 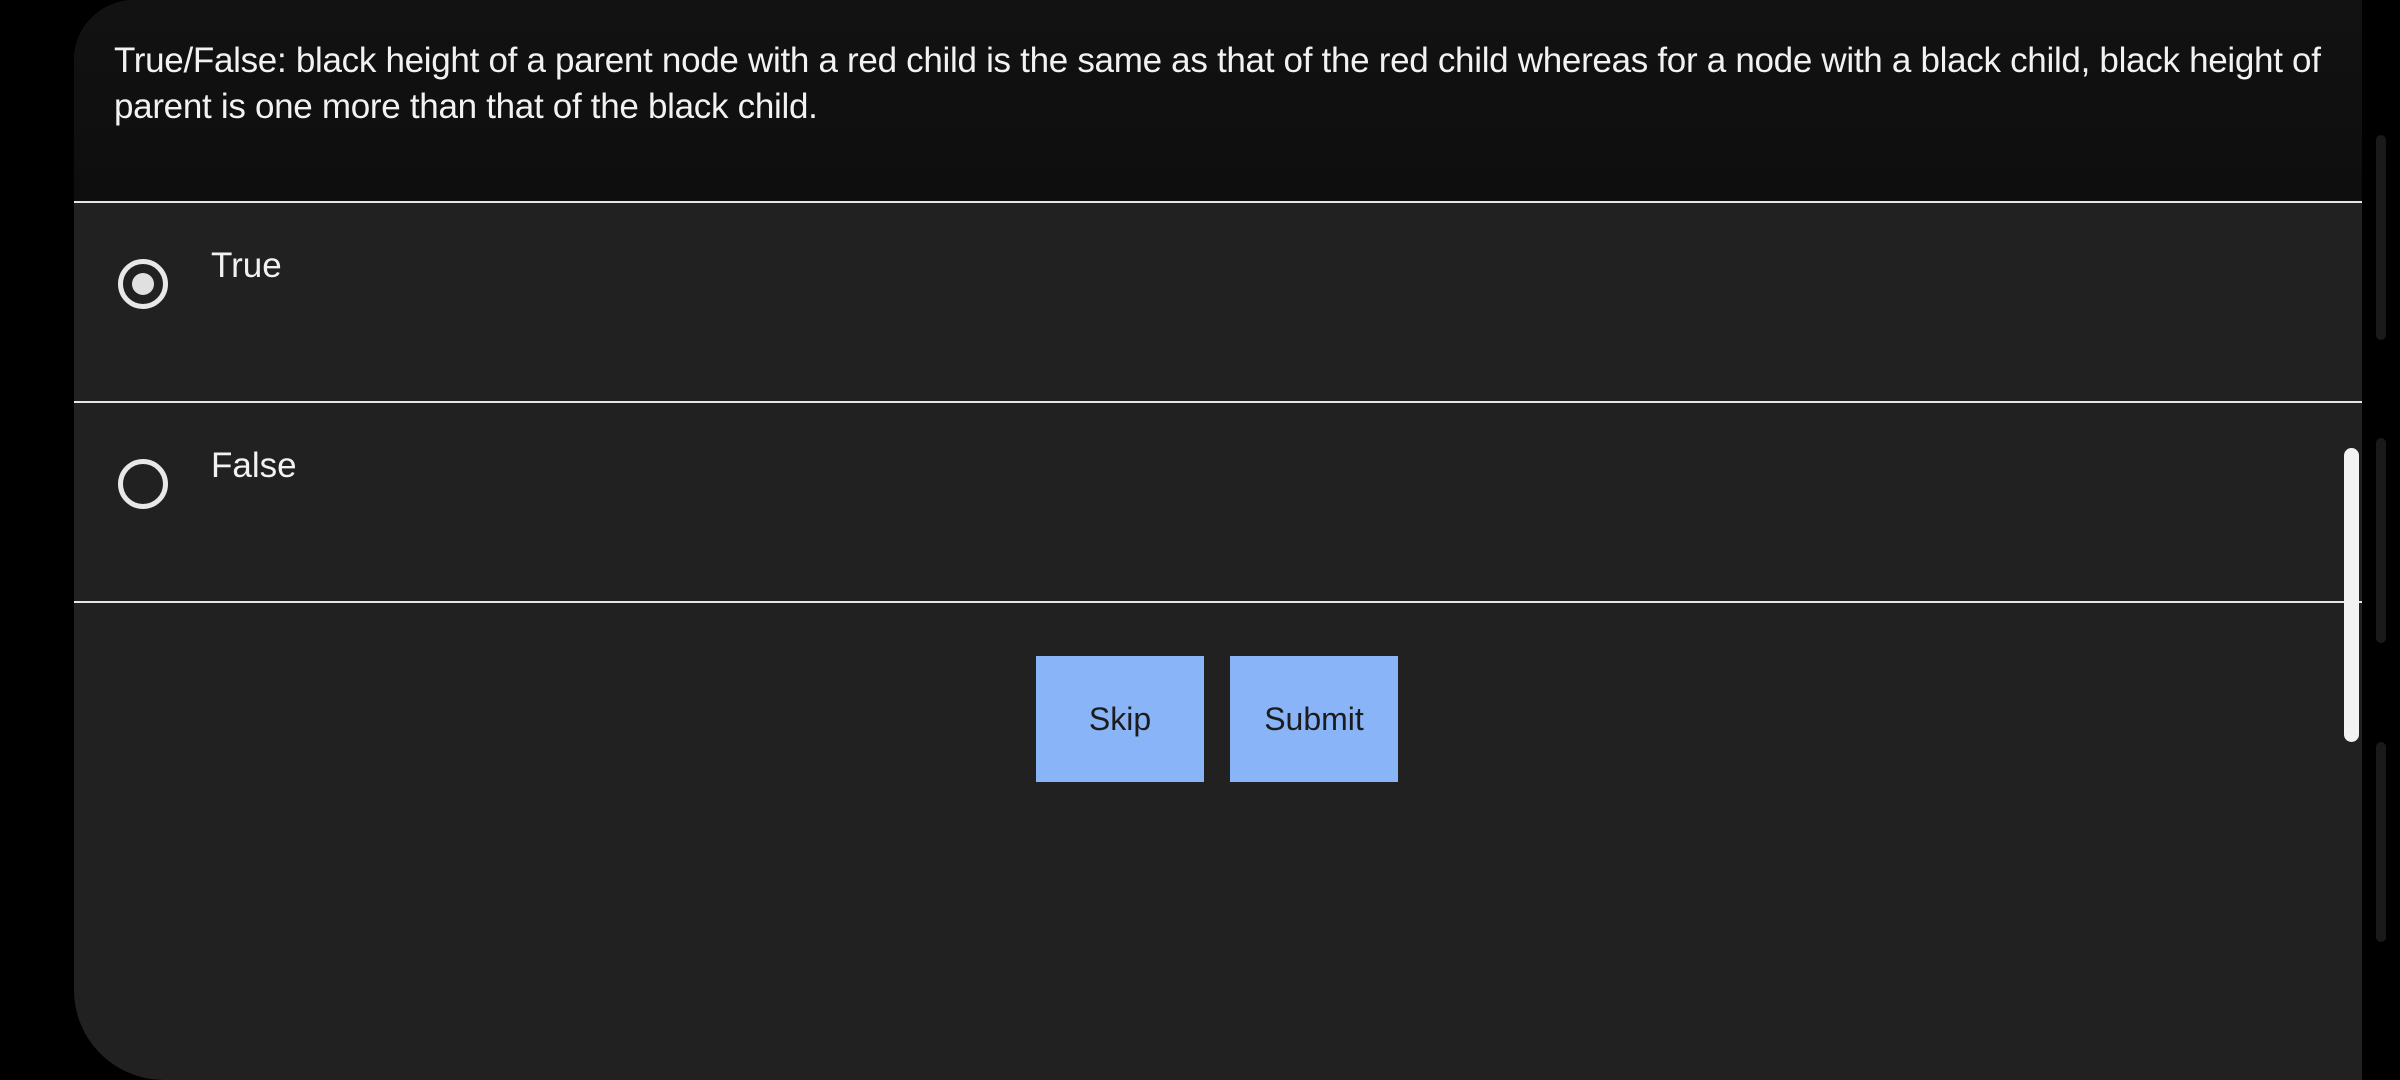 I want to click on skip-button: Skip, so click(x=1120, y=719).